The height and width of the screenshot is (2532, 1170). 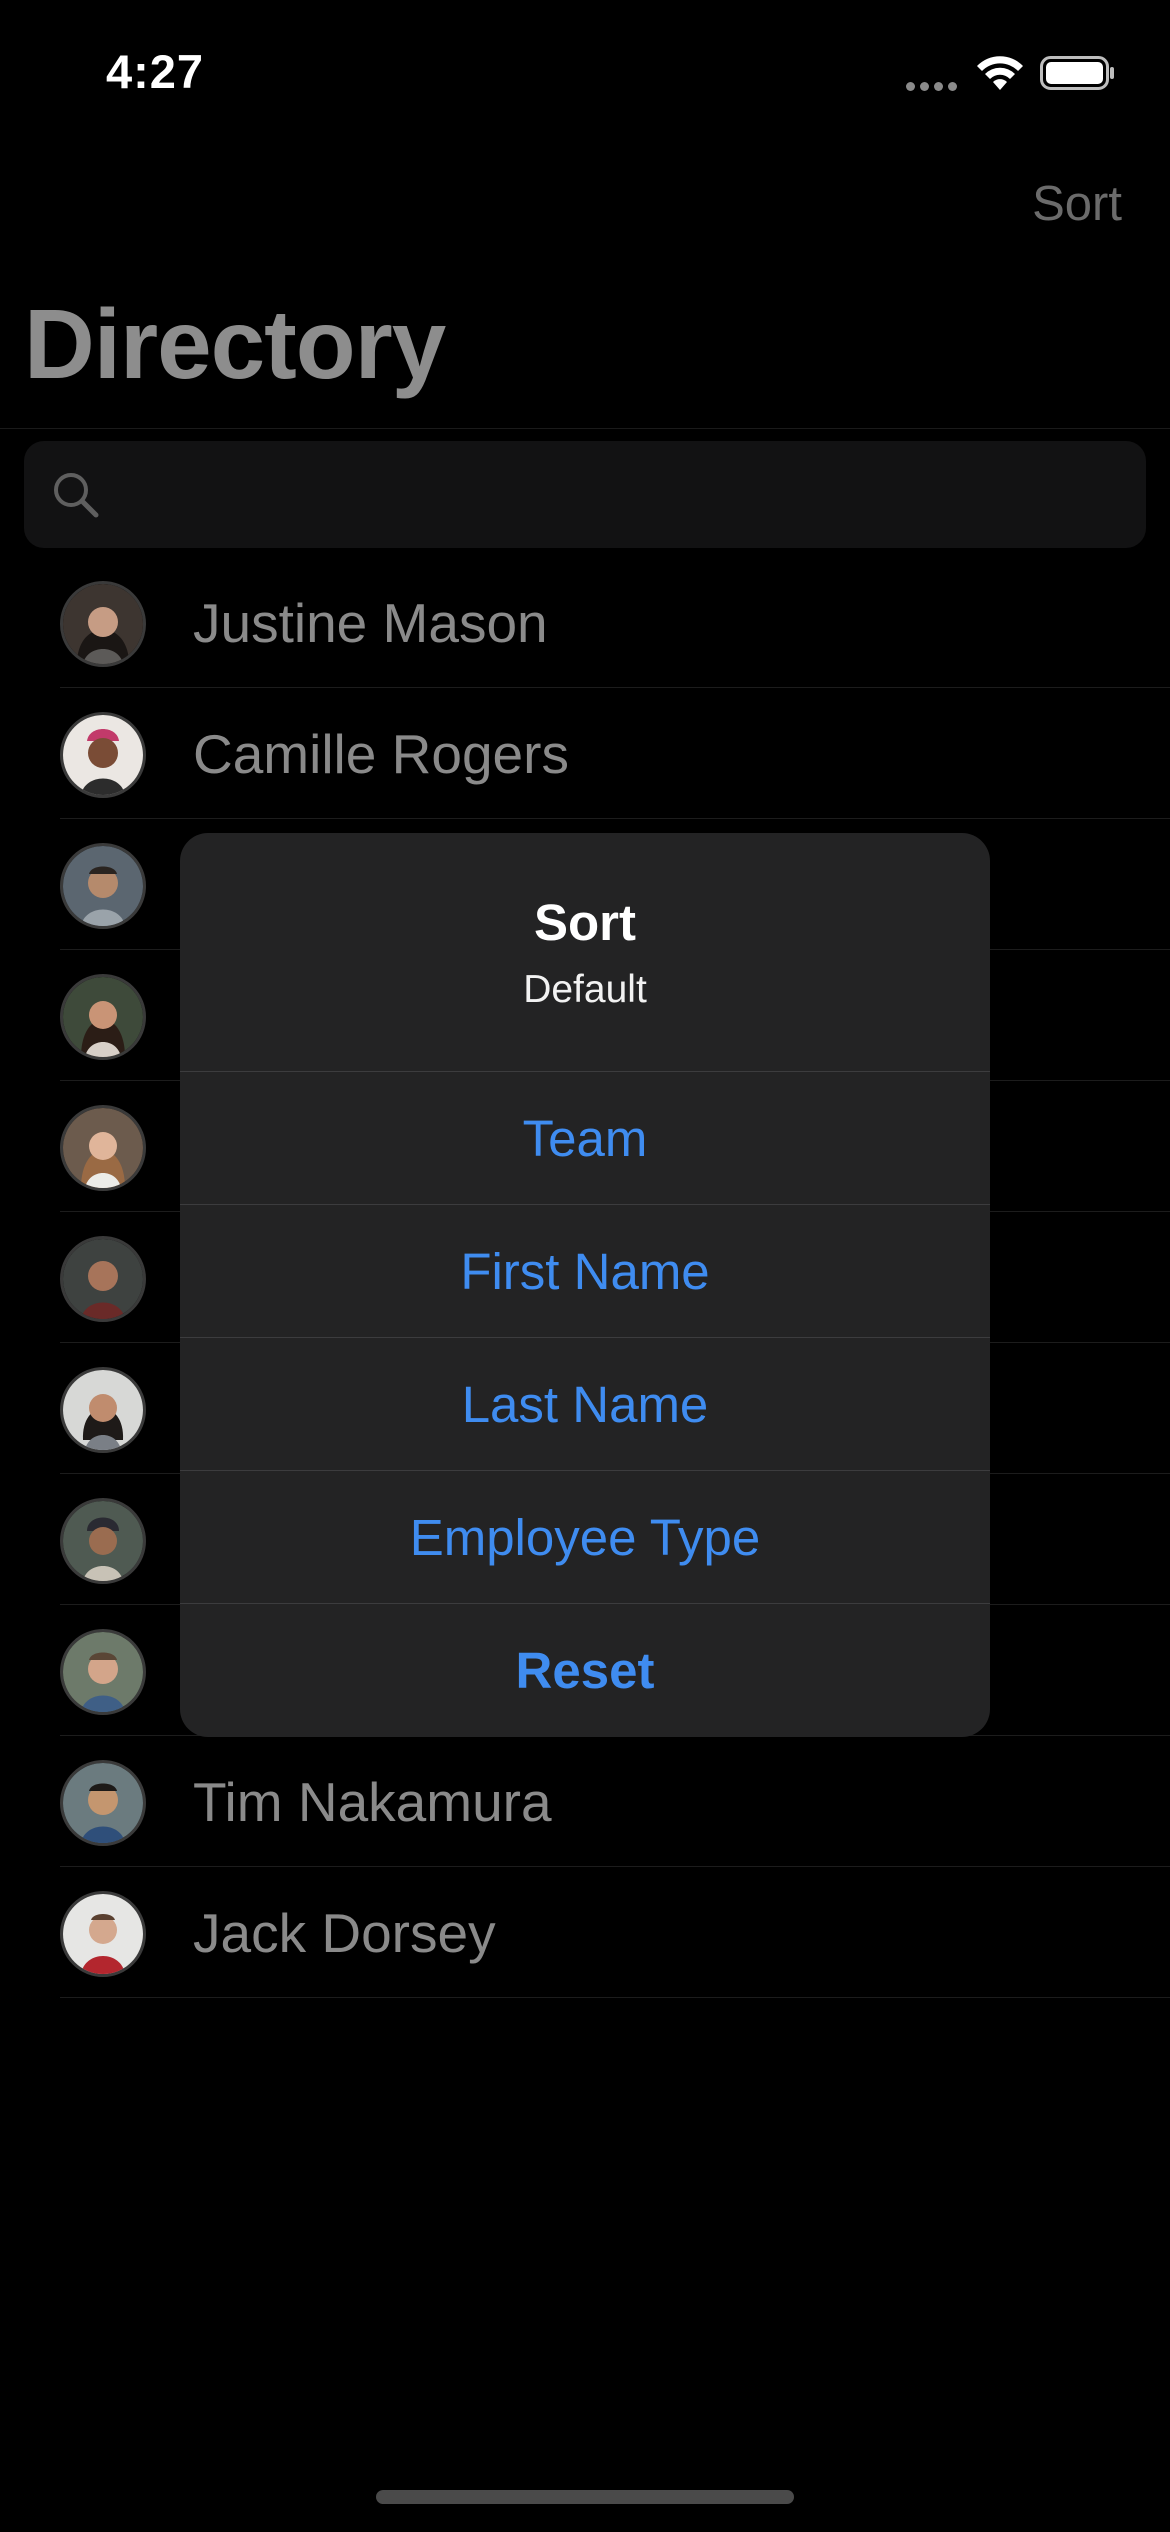 I want to click on list-item: Jack Dorsey, so click(x=585, y=1932).